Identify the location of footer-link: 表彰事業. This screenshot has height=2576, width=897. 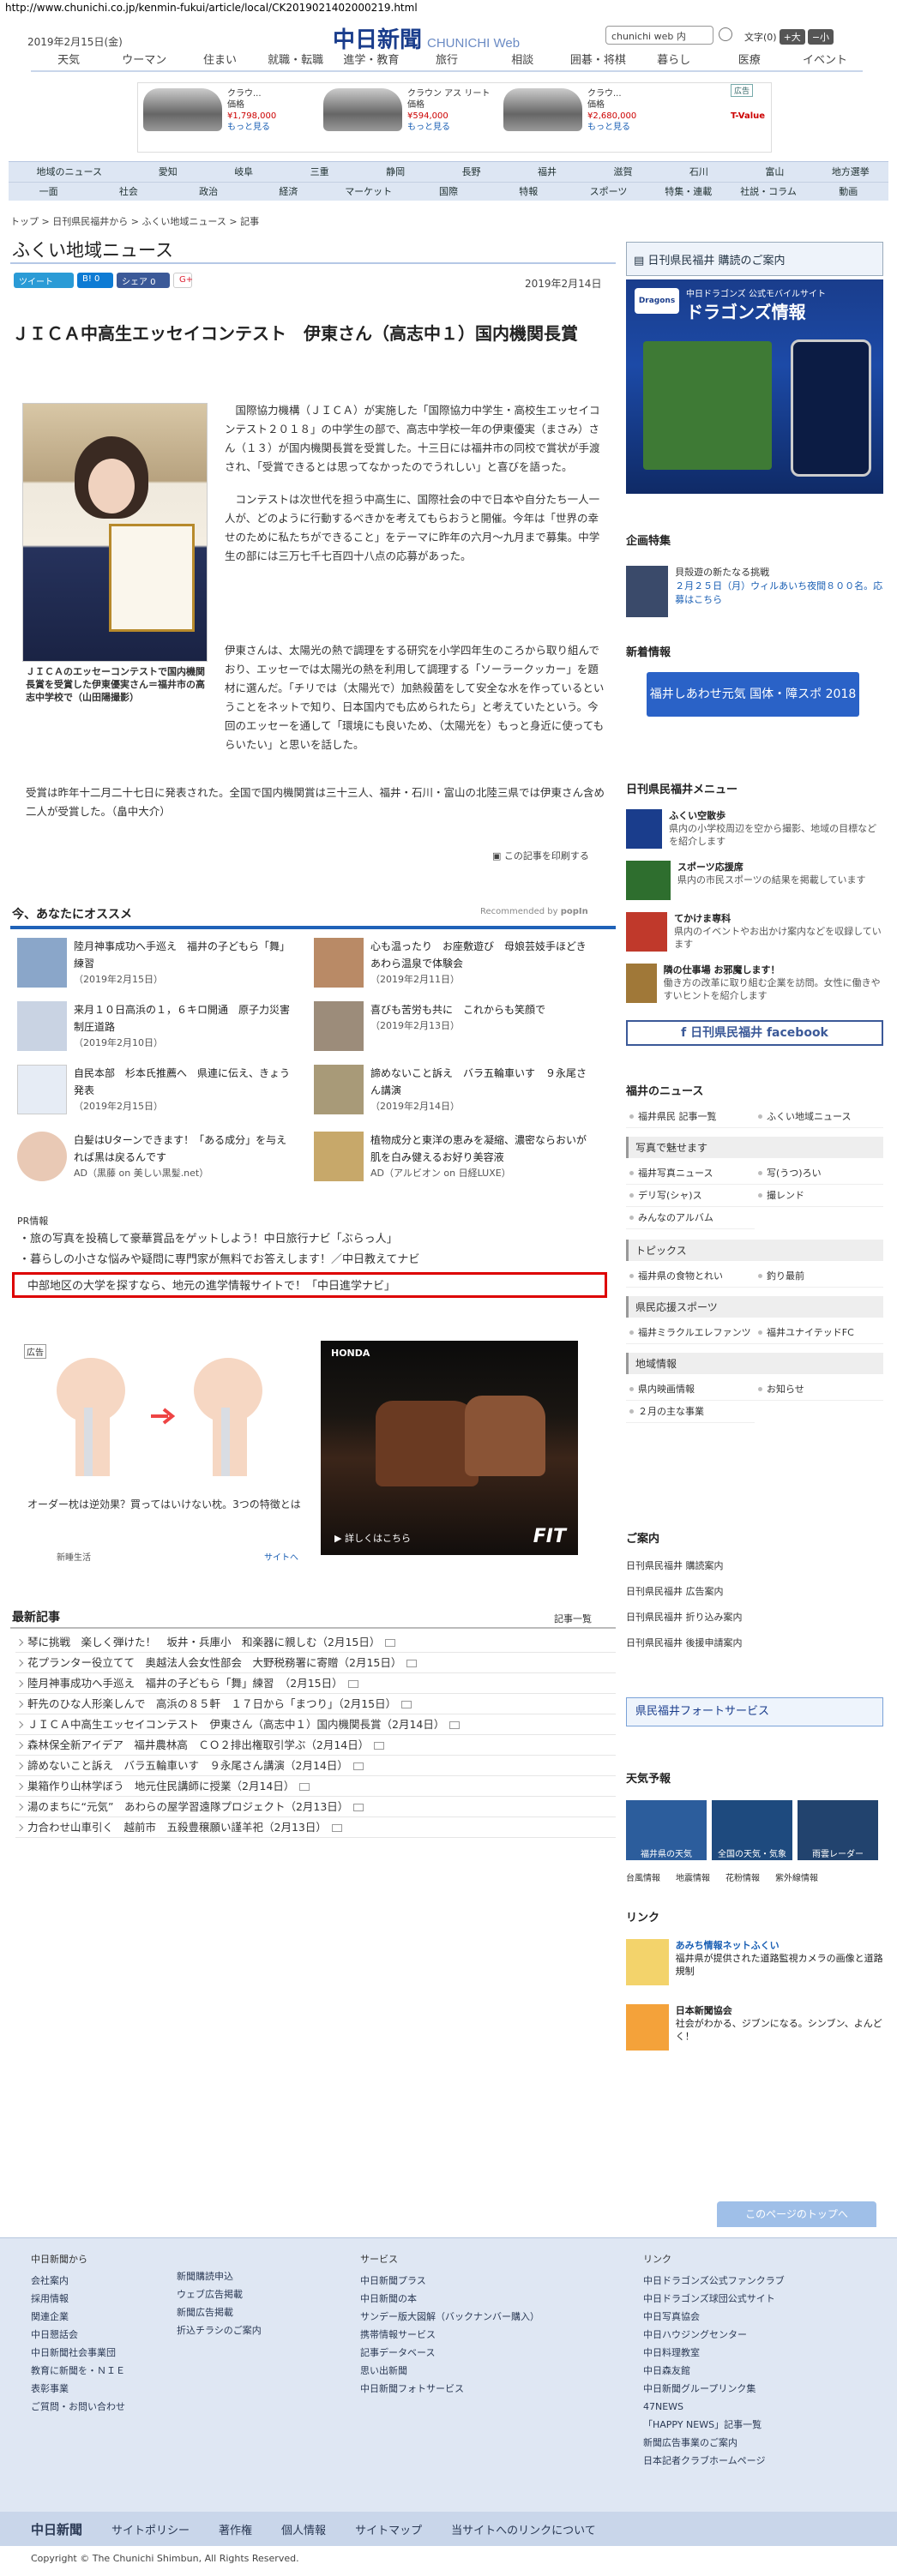
(78, 2389).